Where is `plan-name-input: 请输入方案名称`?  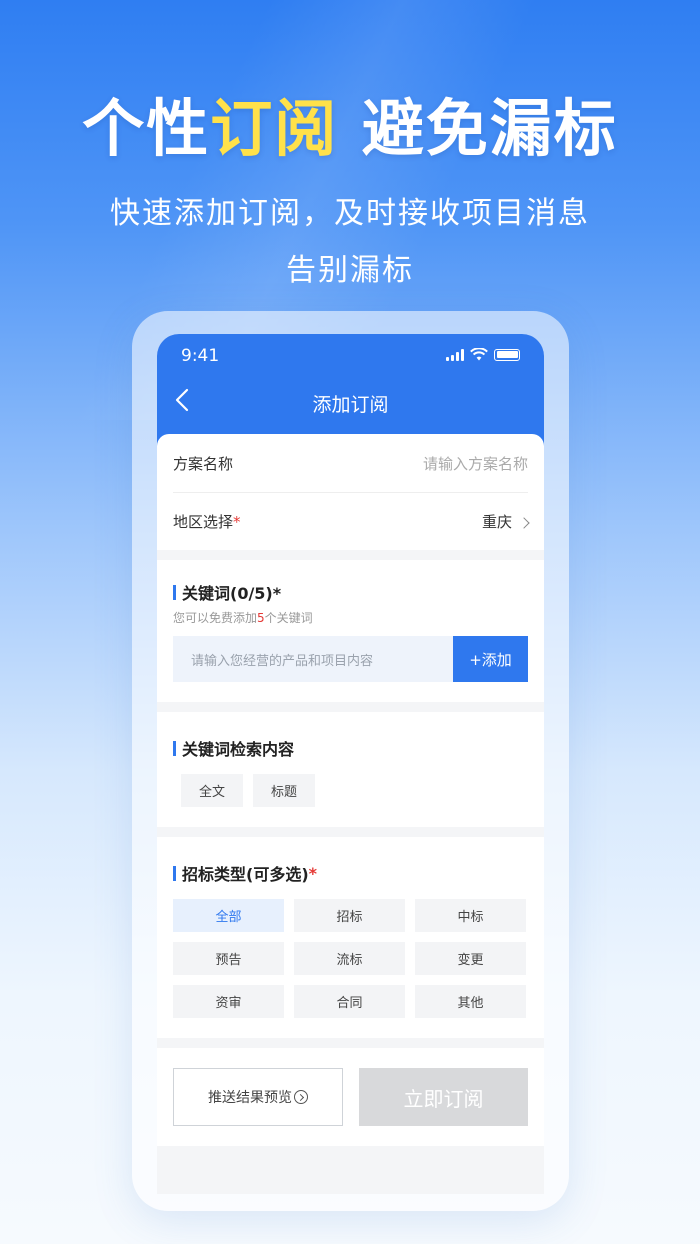 plan-name-input: 请输入方案名称 is located at coordinates (475, 463).